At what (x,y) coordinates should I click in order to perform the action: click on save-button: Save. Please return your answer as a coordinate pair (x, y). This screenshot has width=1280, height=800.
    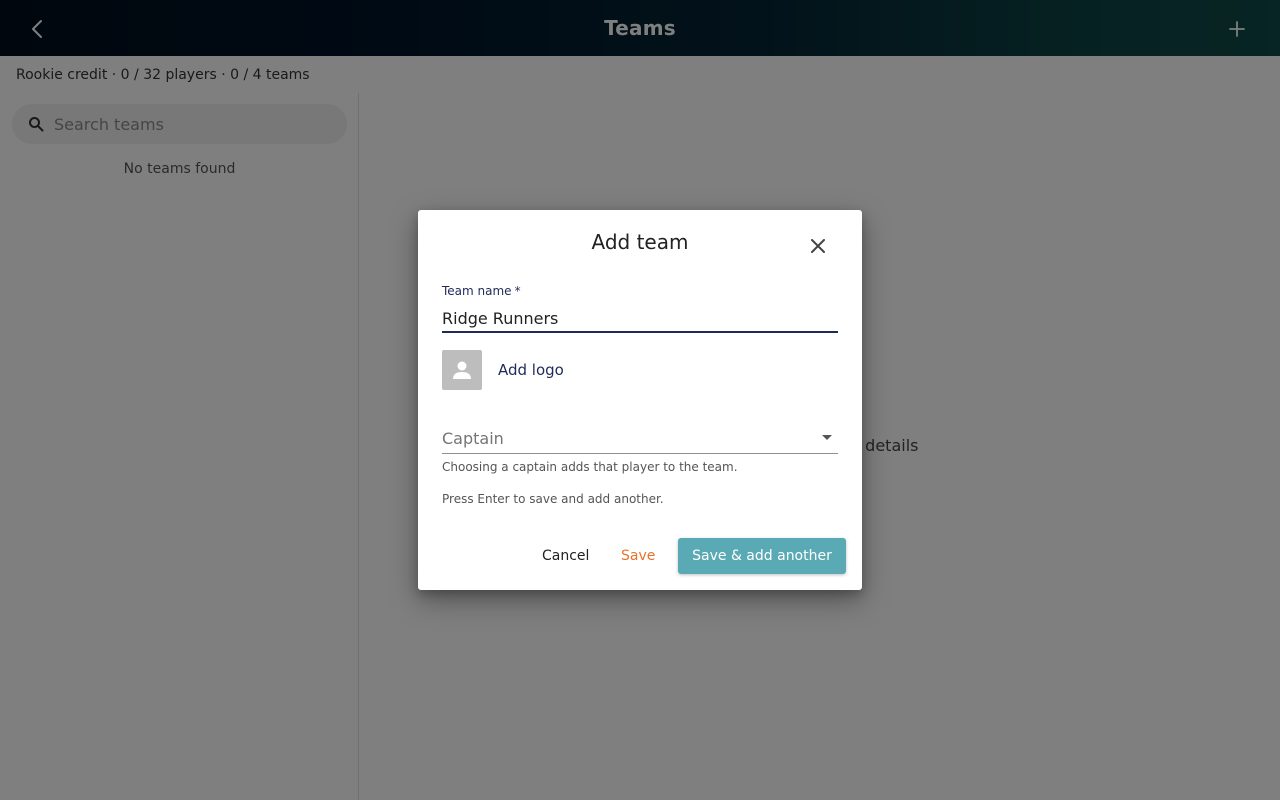
    Looking at the image, I should click on (638, 556).